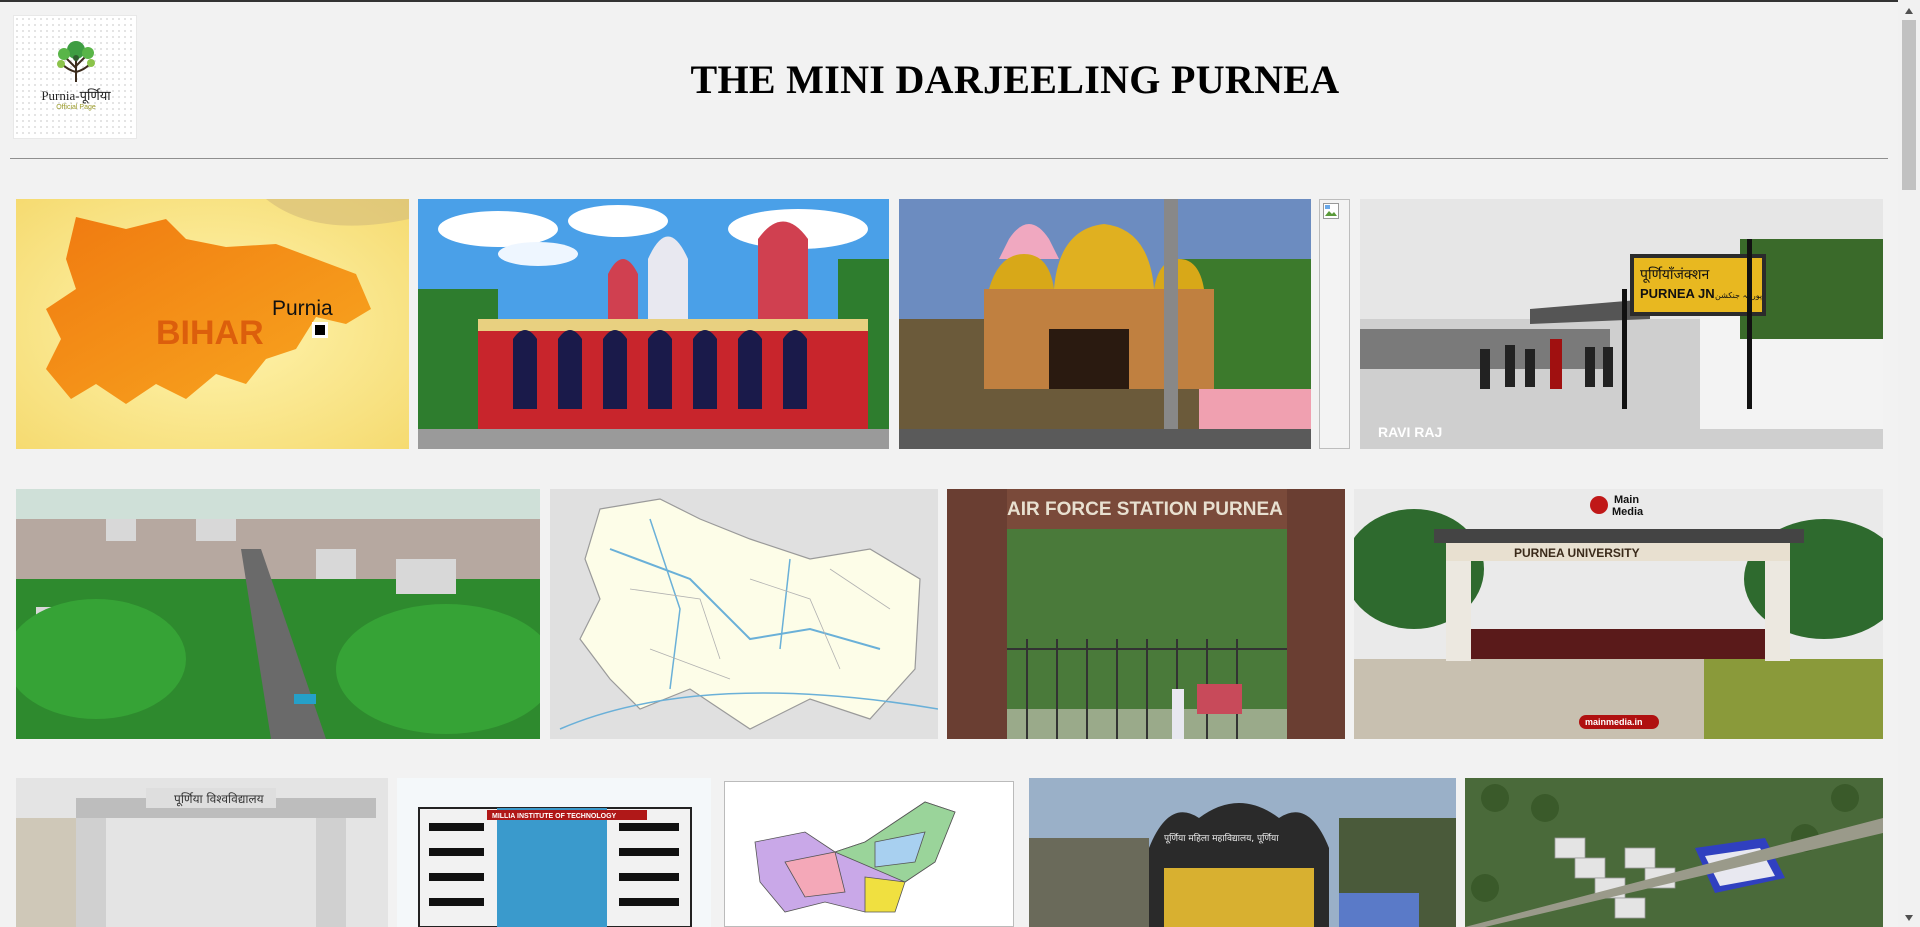 The image size is (1920, 927). Describe the element at coordinates (210, 333) in the screenshot. I see `map-state-label: BIHAR` at that location.